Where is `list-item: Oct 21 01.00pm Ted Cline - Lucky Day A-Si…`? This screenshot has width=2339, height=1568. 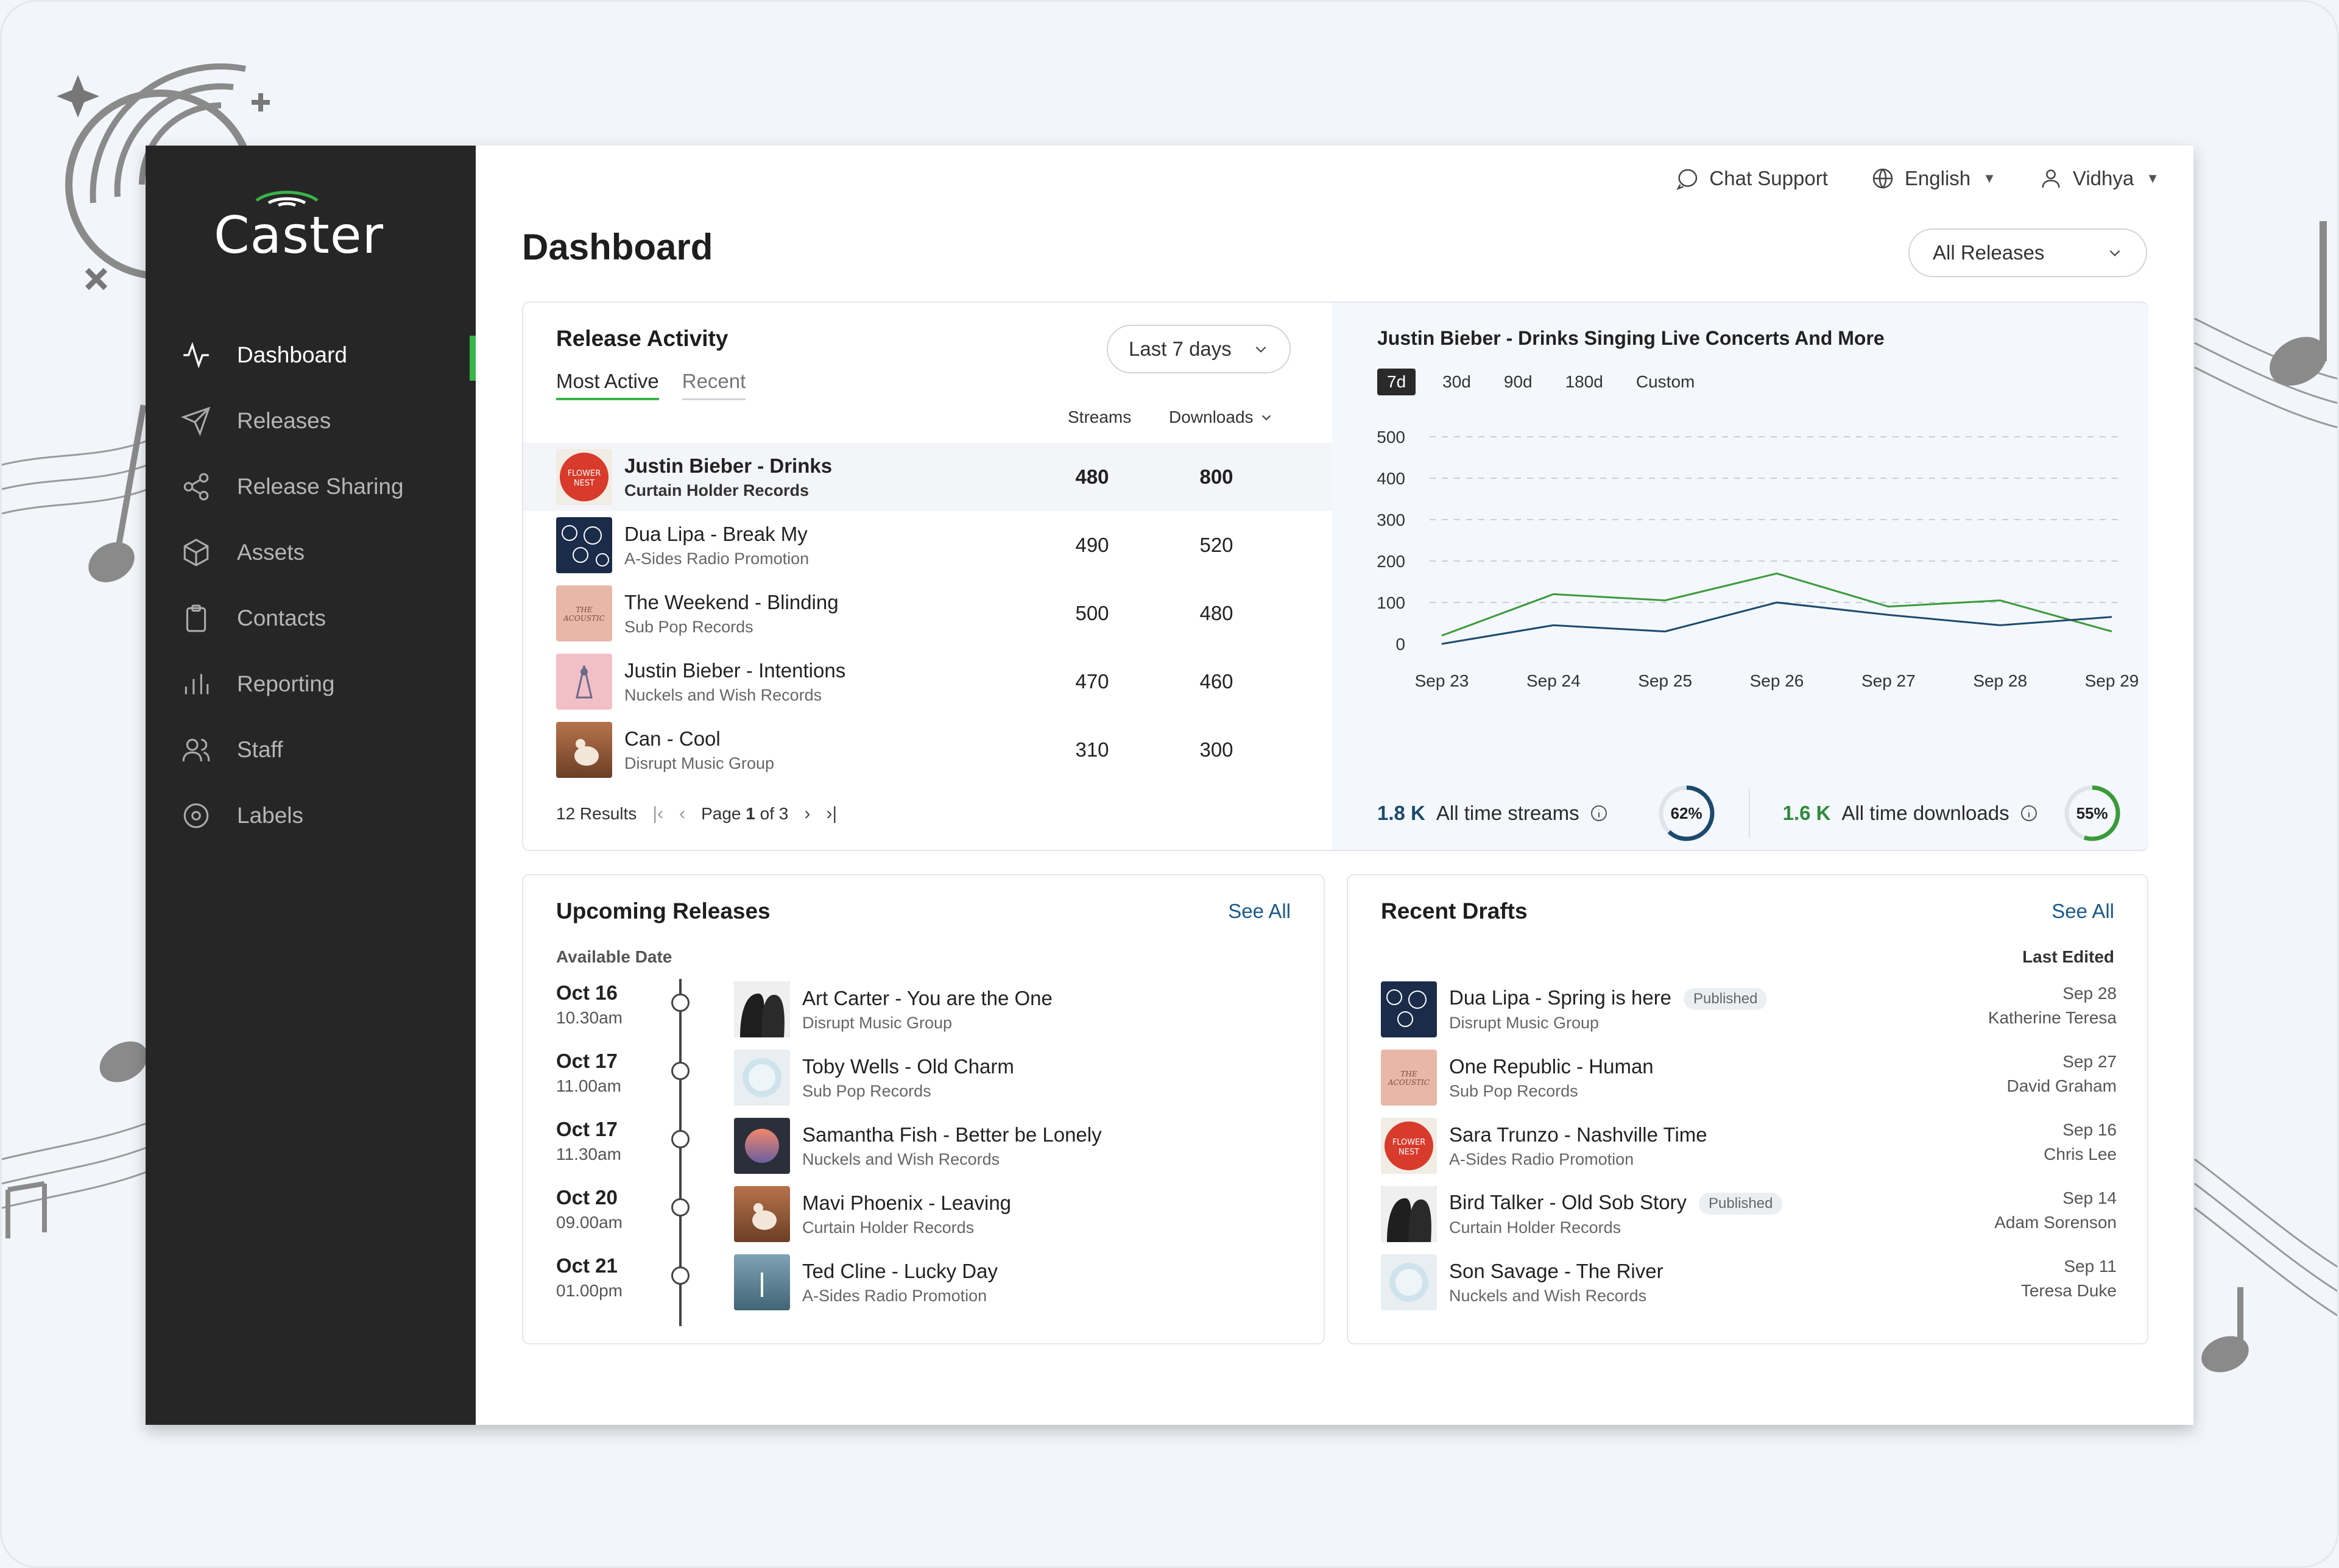 list-item: Oct 21 01.00pm Ted Cline - Lucky Day A-Si… is located at coordinates (924, 1282).